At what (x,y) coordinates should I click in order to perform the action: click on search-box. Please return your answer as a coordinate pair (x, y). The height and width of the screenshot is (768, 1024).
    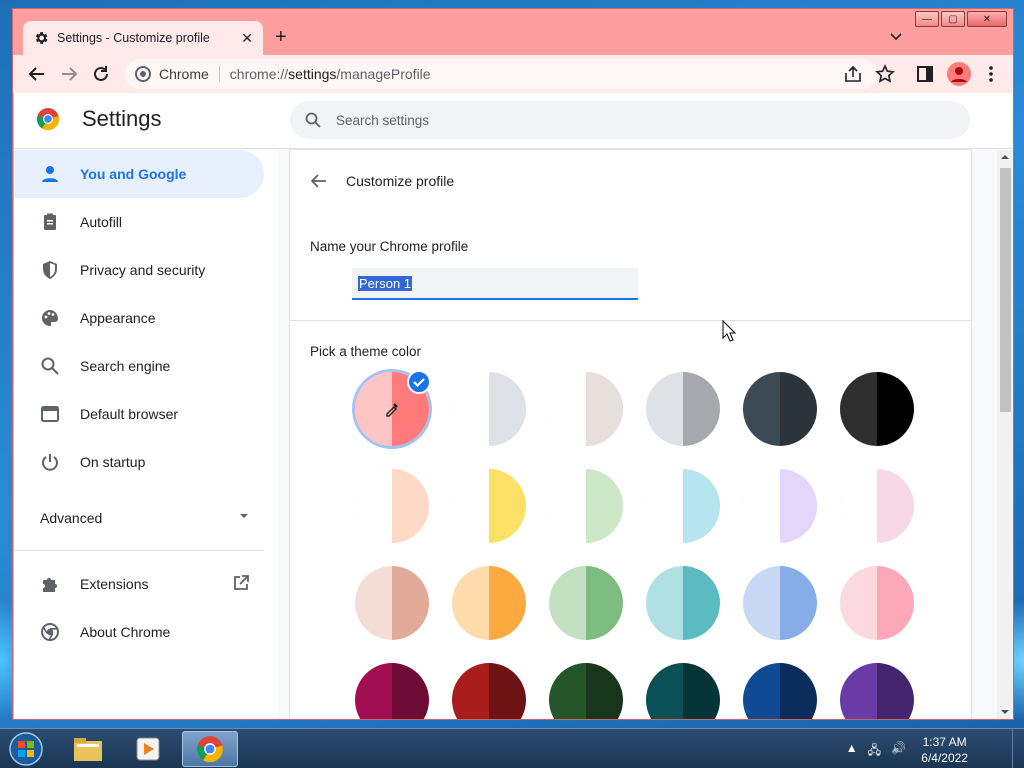
    Looking at the image, I should click on (630, 120).